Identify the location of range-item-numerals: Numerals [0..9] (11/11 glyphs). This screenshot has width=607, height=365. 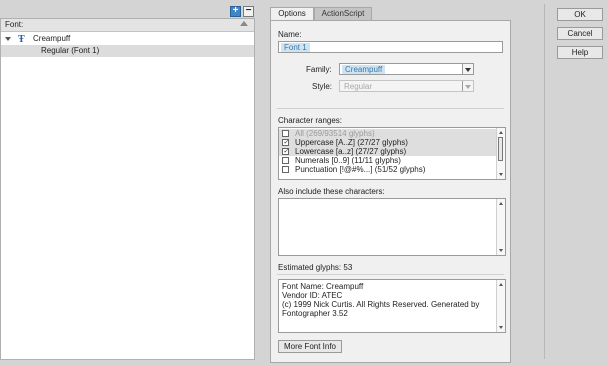
(388, 160).